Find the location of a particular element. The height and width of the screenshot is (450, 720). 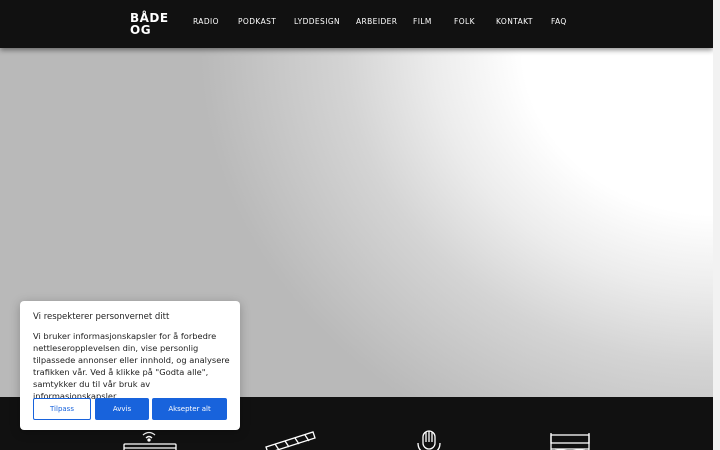

microphone-icon is located at coordinates (429, 438).